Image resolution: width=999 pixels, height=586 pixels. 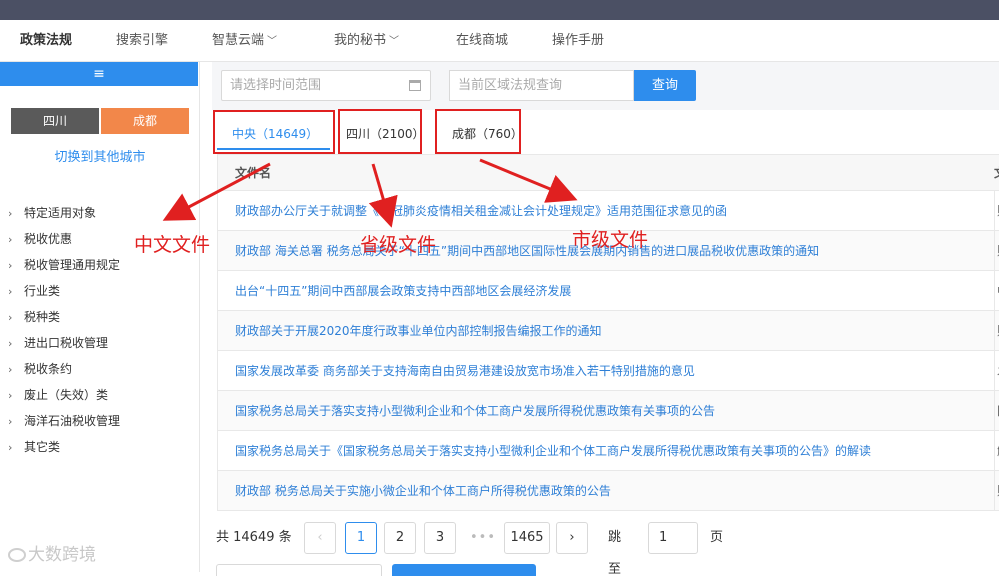 What do you see at coordinates (608, 173) in the screenshot?
I see `table-header: 文件名 文` at bounding box center [608, 173].